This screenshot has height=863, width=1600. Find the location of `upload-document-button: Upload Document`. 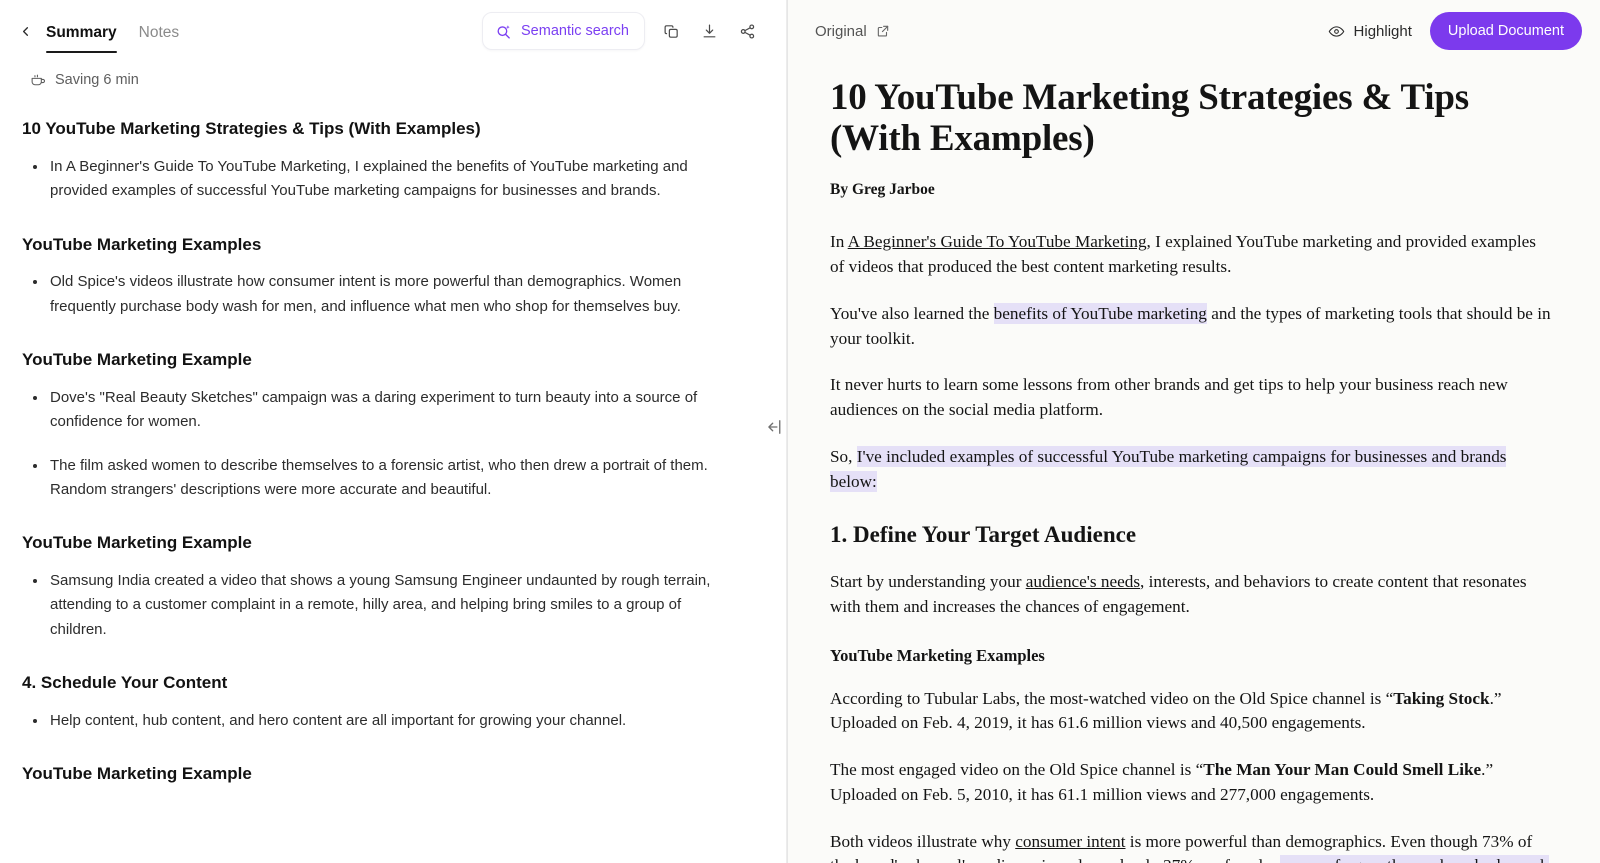

upload-document-button: Upload Document is located at coordinates (1505, 31).